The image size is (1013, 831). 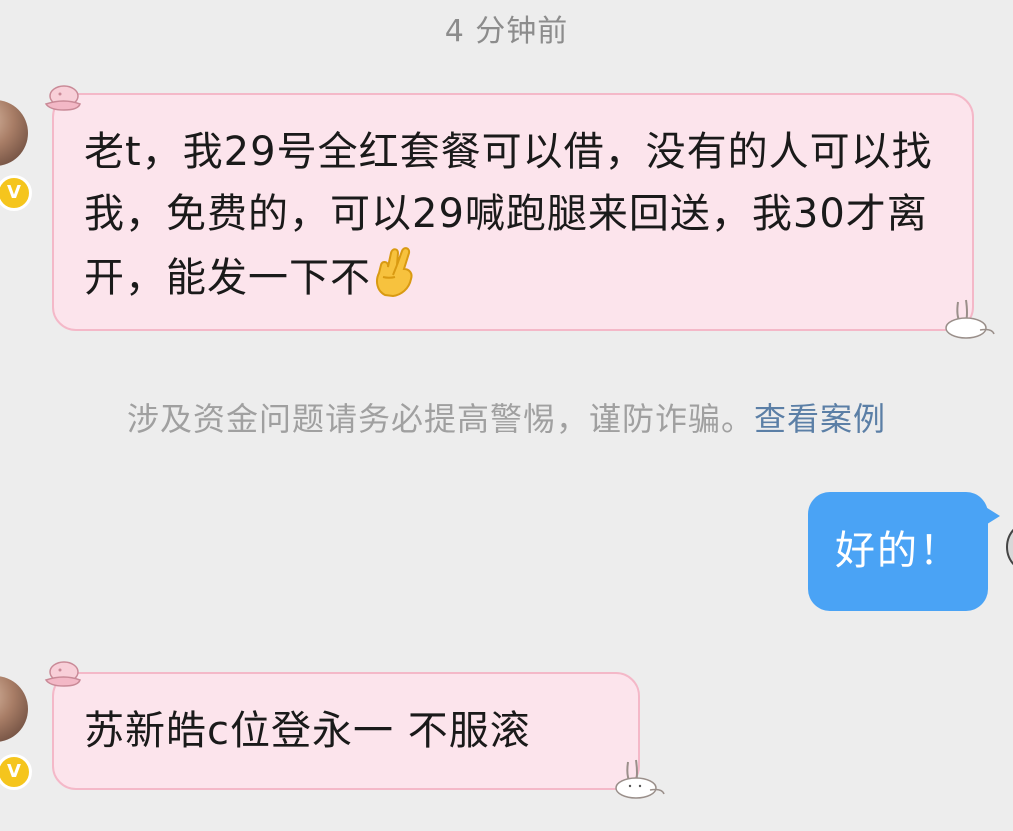 What do you see at coordinates (820, 419) in the screenshot?
I see `view-cases-link: 查看案例` at bounding box center [820, 419].